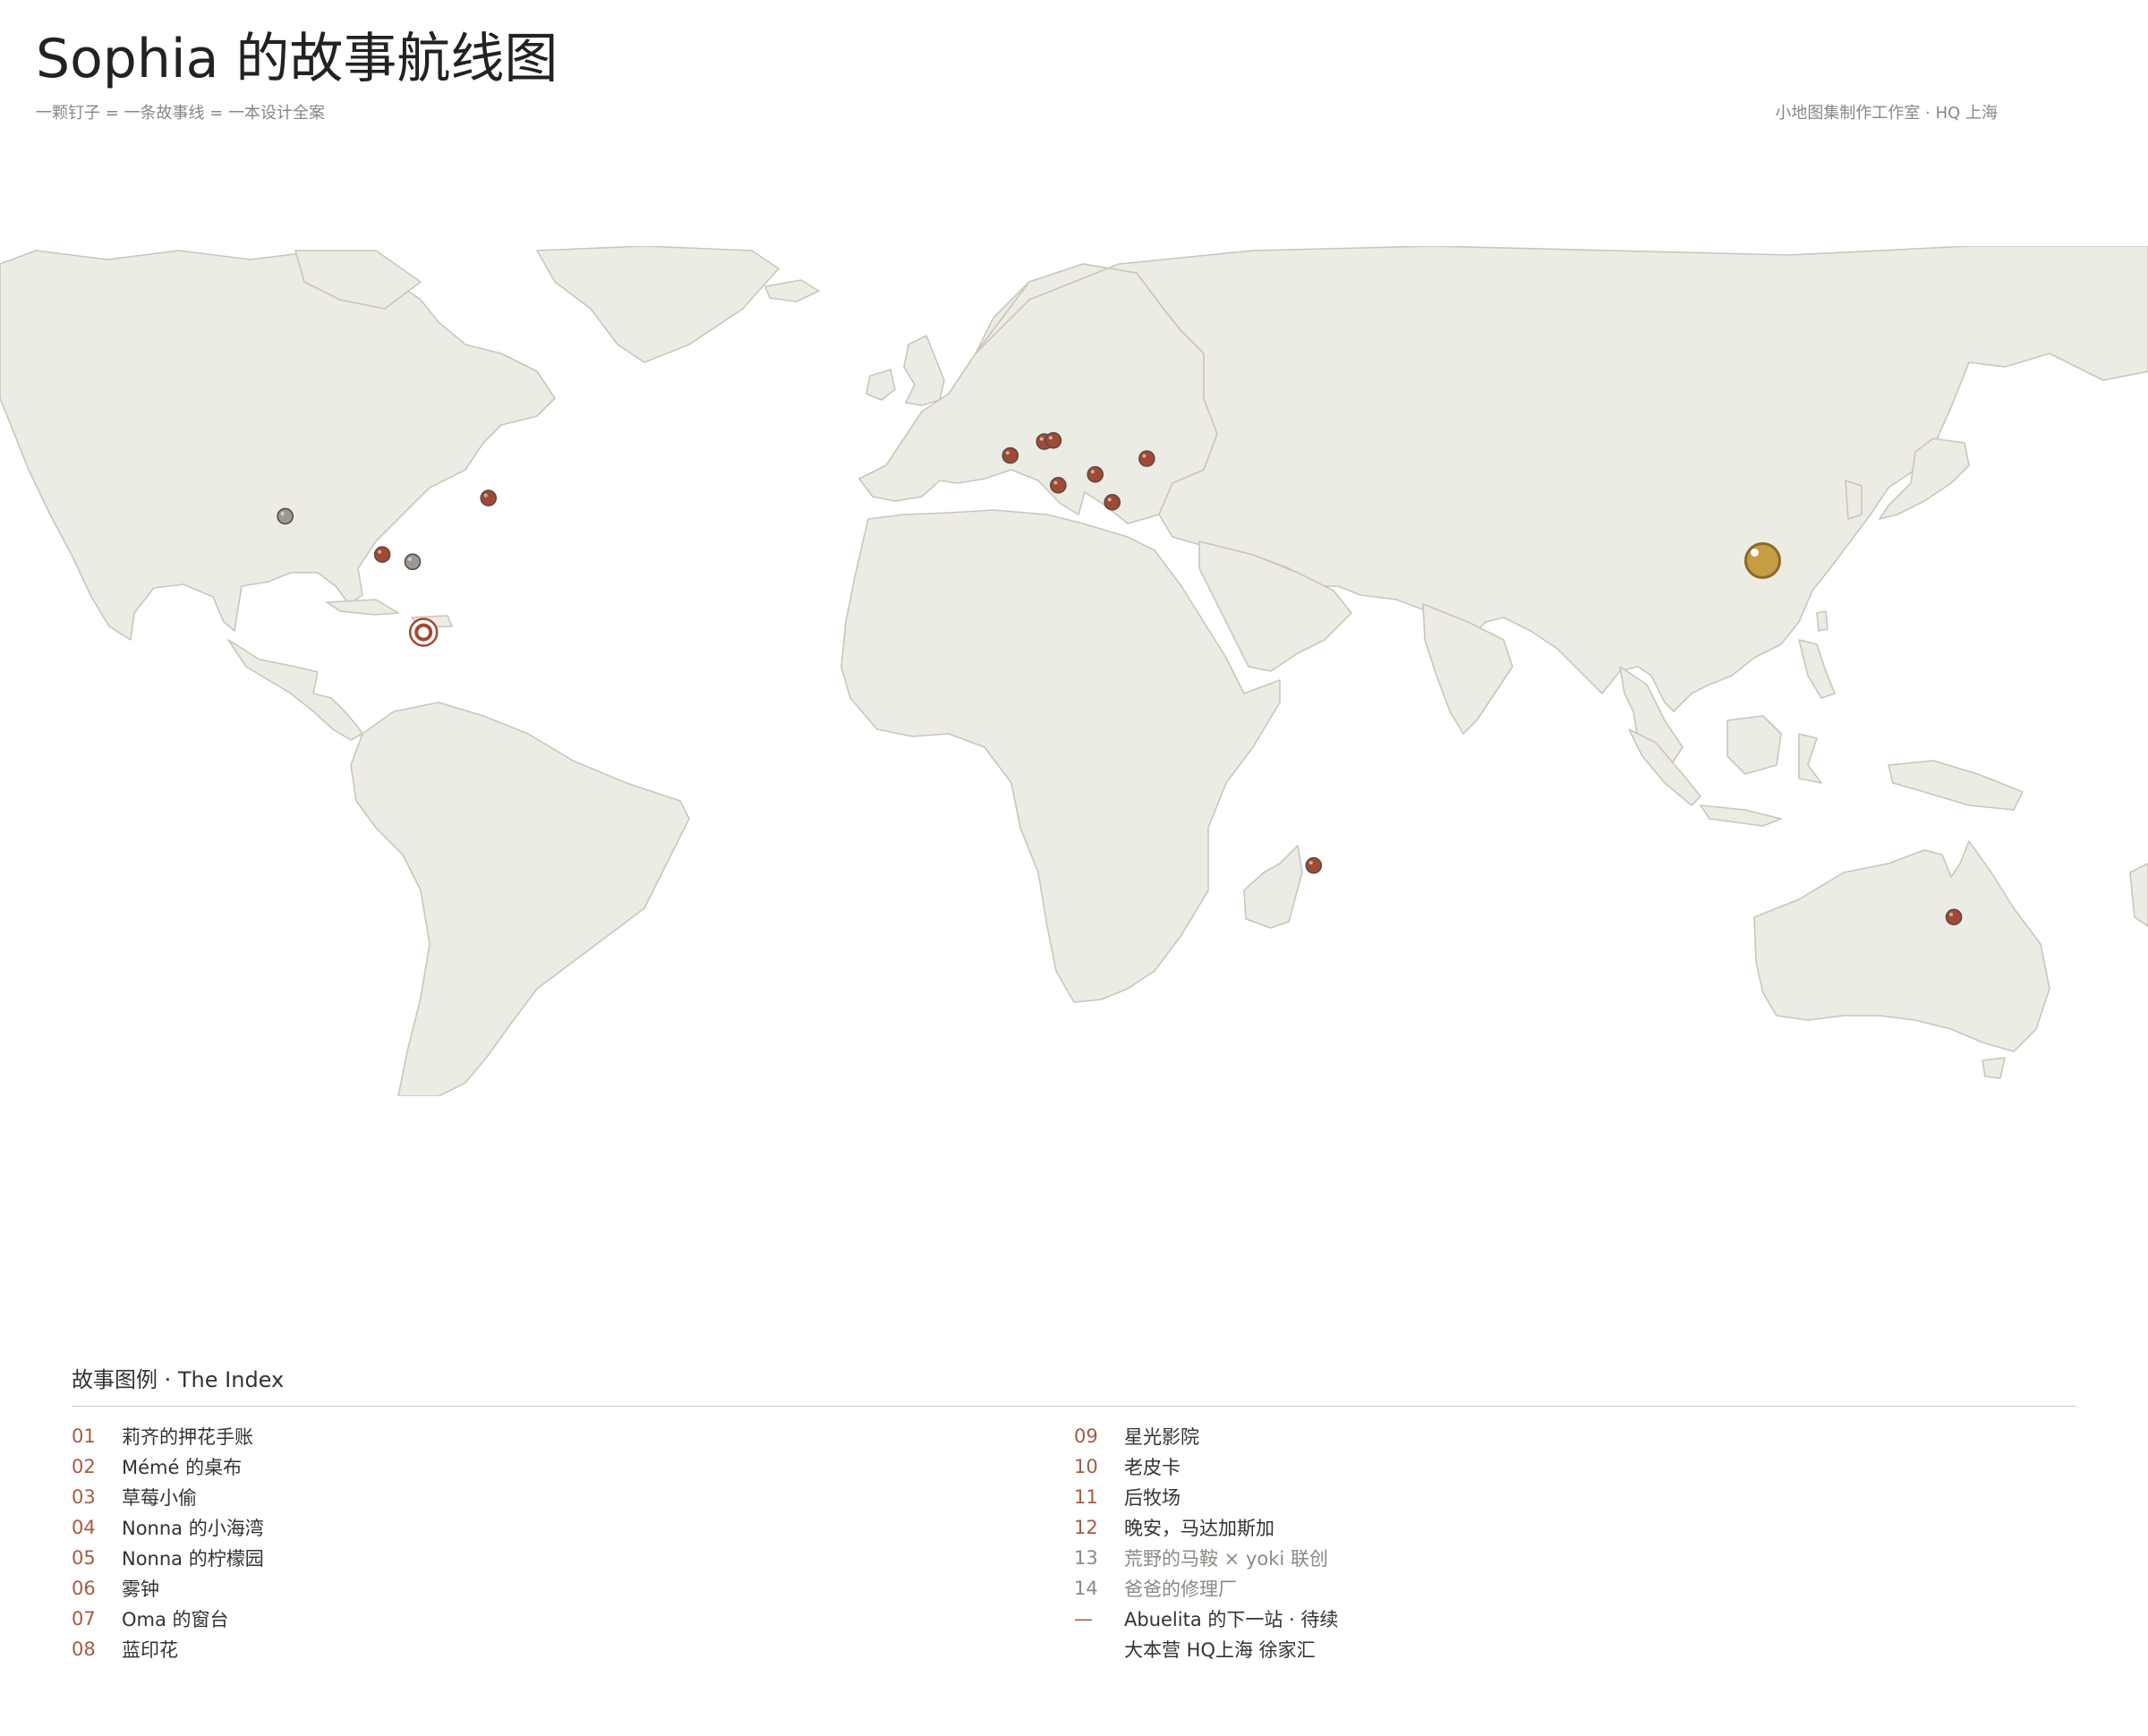  Describe the element at coordinates (159, 1498) in the screenshot. I see `legend-label: 草莓小偷` at that location.